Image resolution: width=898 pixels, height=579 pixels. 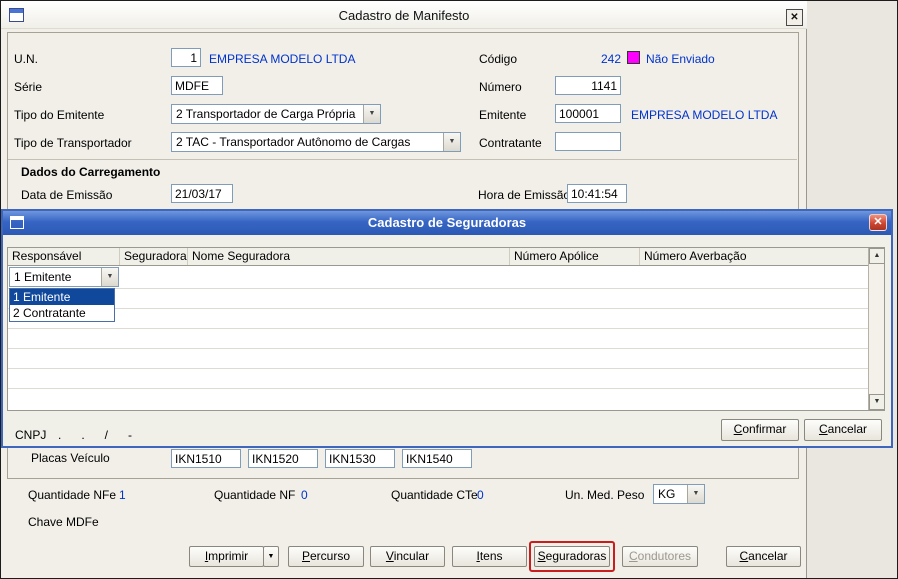 I want to click on numero-input, so click(x=588, y=85).